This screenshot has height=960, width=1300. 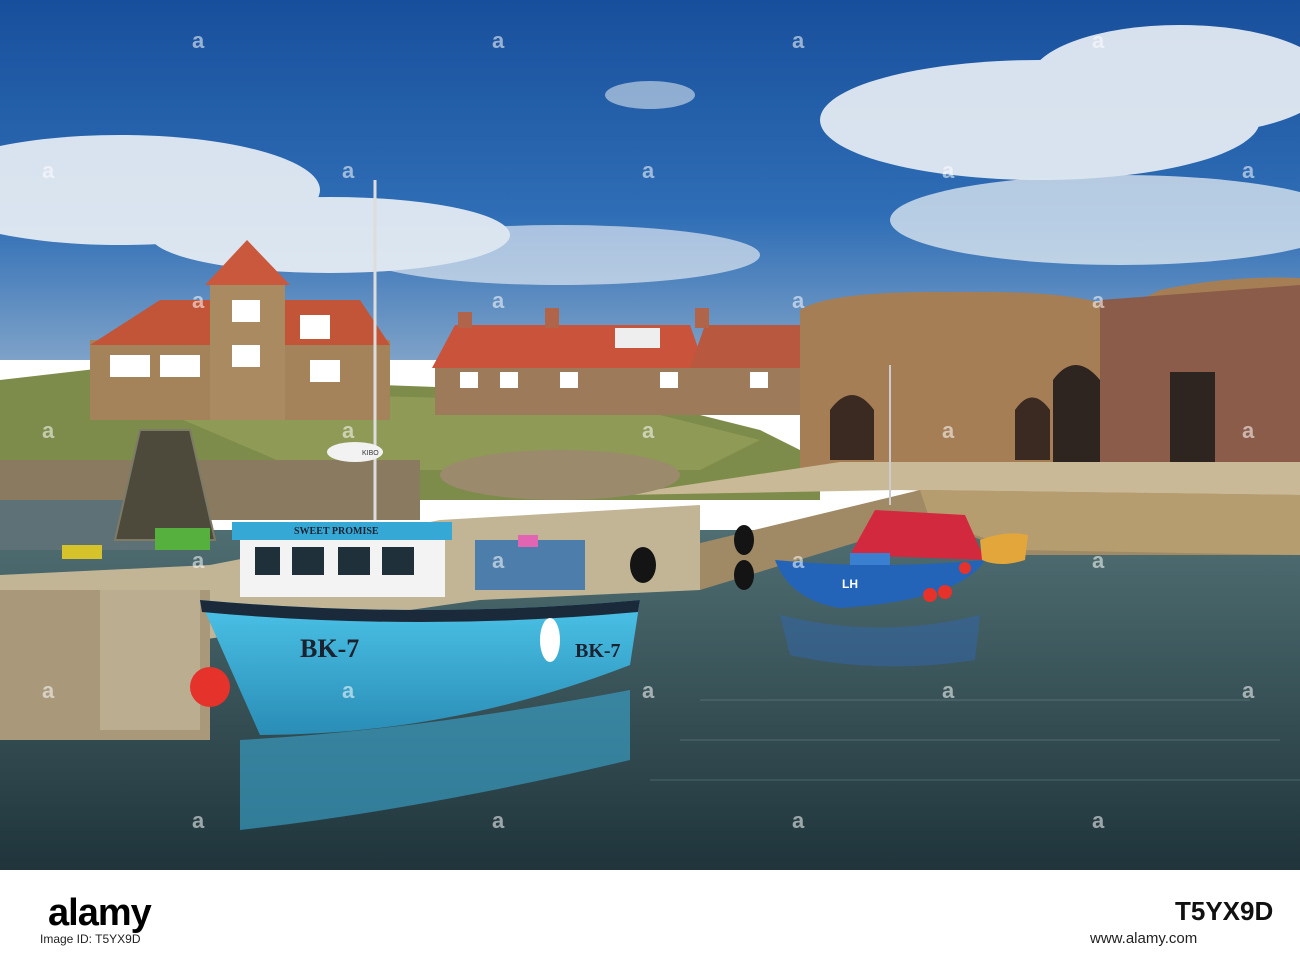 I want to click on lime-kilns, so click(x=1050, y=373).